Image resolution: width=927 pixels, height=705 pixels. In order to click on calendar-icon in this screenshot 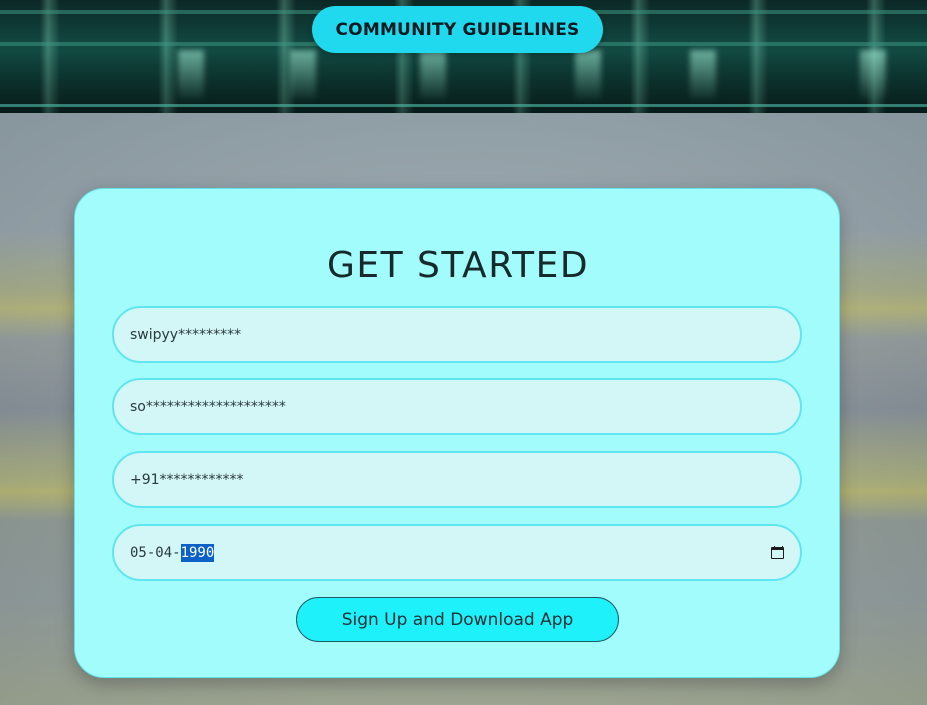, I will do `click(777, 552)`.